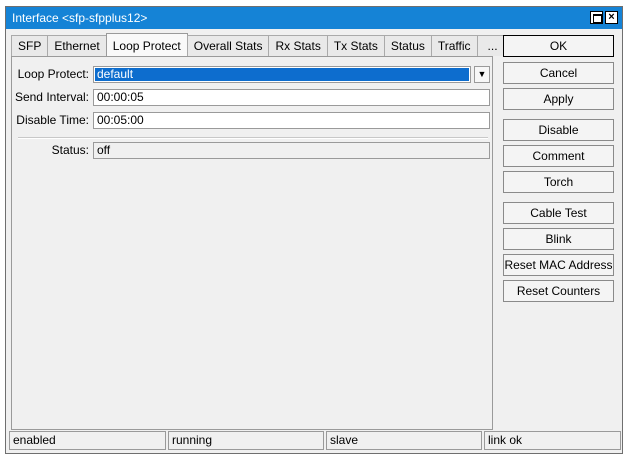 The image size is (644, 470). What do you see at coordinates (558, 73) in the screenshot?
I see `cancel-button: Cancel` at bounding box center [558, 73].